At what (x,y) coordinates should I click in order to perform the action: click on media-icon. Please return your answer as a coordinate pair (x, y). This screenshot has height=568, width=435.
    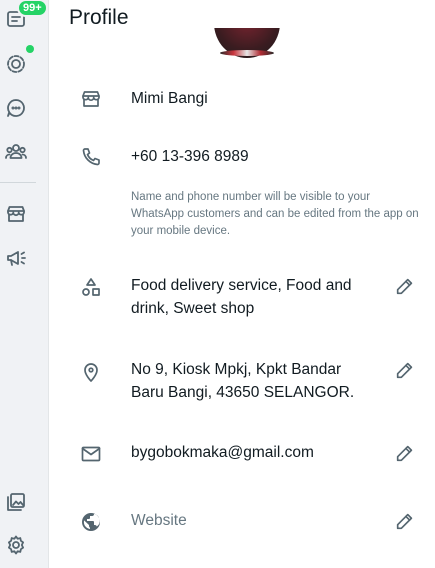
    Looking at the image, I should click on (16, 502).